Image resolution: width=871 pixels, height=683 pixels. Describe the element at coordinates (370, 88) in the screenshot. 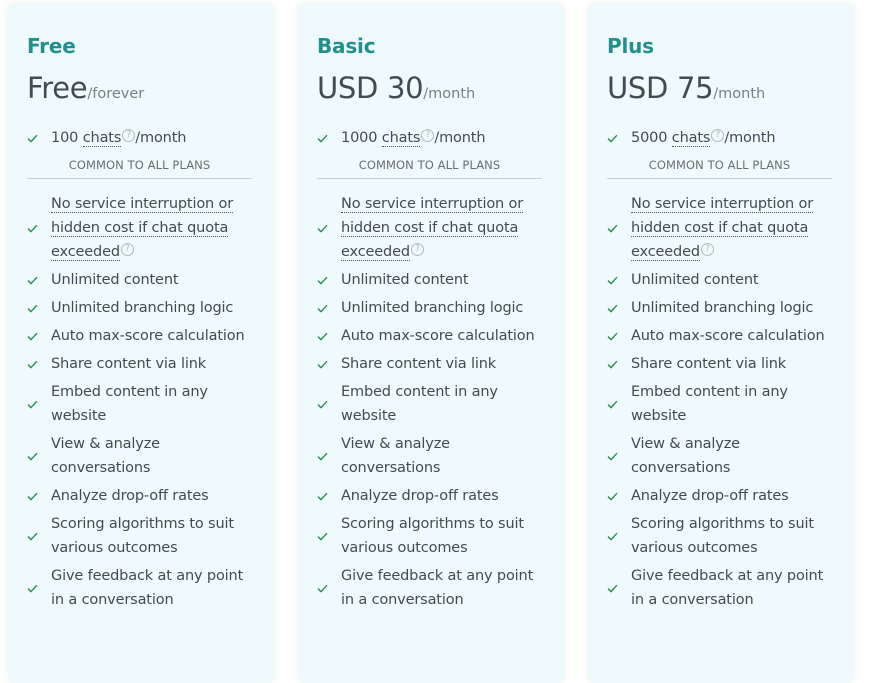

I see `plan-price: USD 30` at that location.